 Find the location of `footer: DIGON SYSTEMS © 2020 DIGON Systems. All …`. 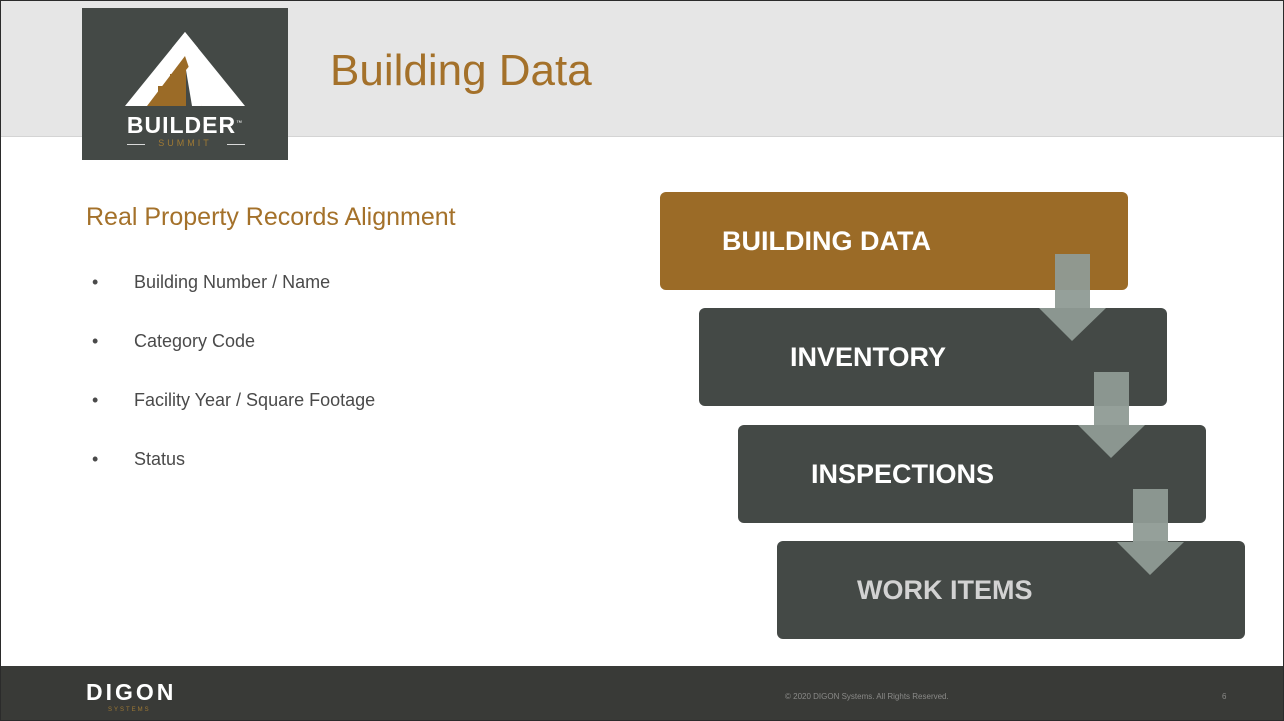

footer: DIGON SYSTEMS © 2020 DIGON Systems. All … is located at coordinates (642, 693).